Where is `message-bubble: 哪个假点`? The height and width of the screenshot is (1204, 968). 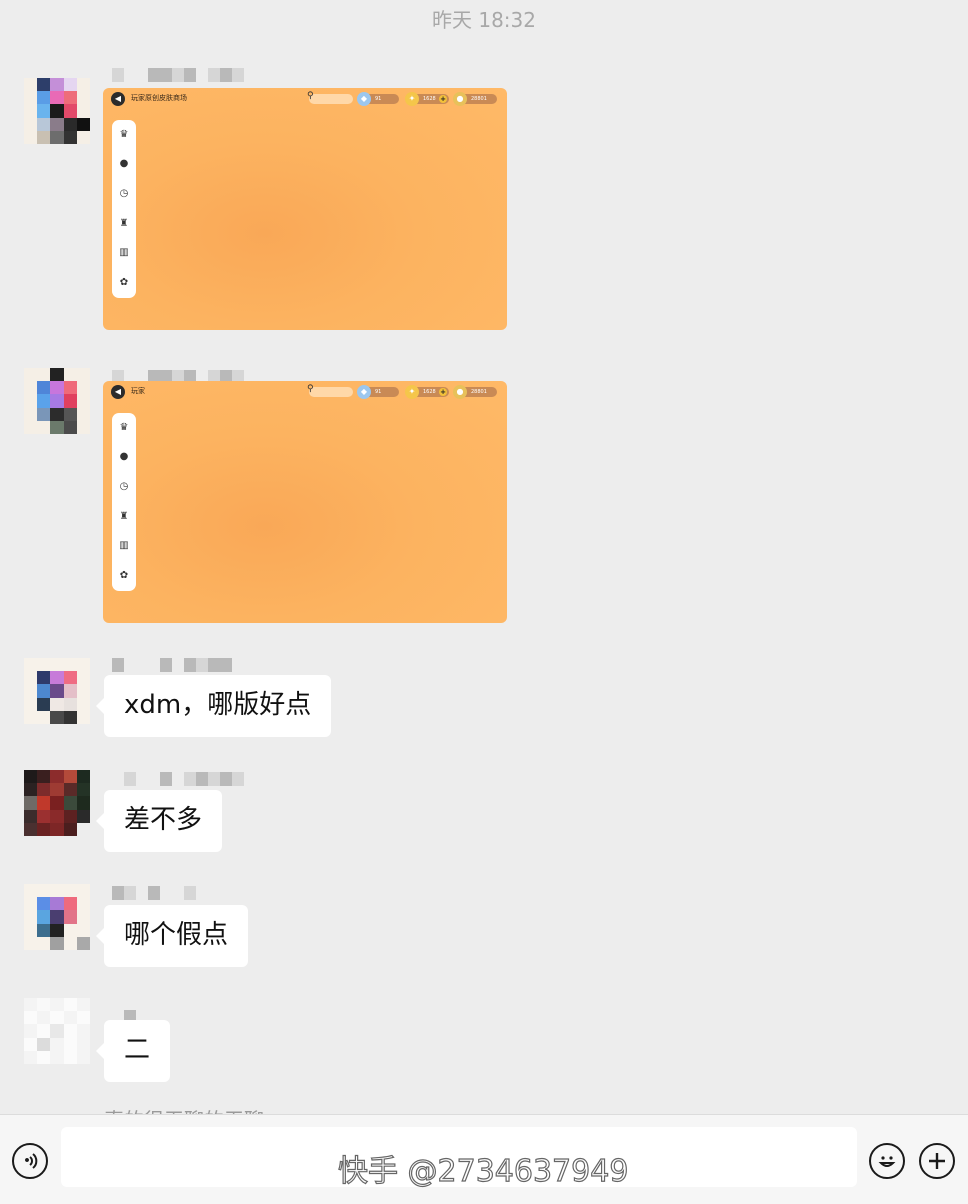 message-bubble: 哪个假点 is located at coordinates (172, 936).